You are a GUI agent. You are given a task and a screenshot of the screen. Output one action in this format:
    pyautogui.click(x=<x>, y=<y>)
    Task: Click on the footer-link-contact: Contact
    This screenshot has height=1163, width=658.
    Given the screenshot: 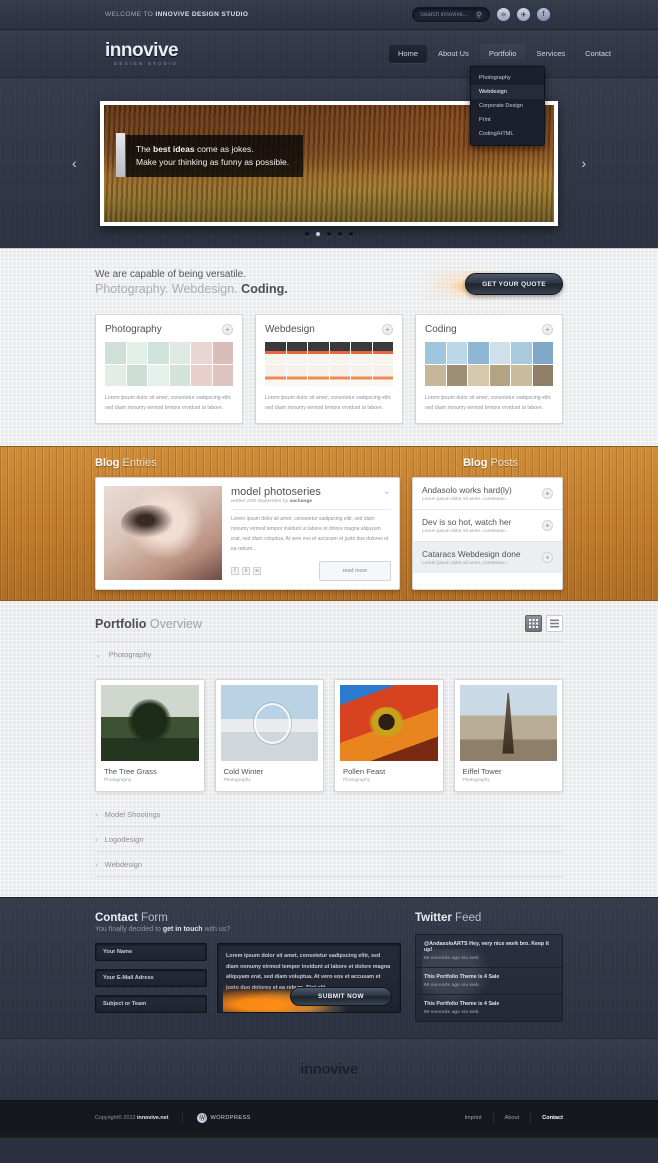 What is the action you would take?
    pyautogui.click(x=552, y=1118)
    